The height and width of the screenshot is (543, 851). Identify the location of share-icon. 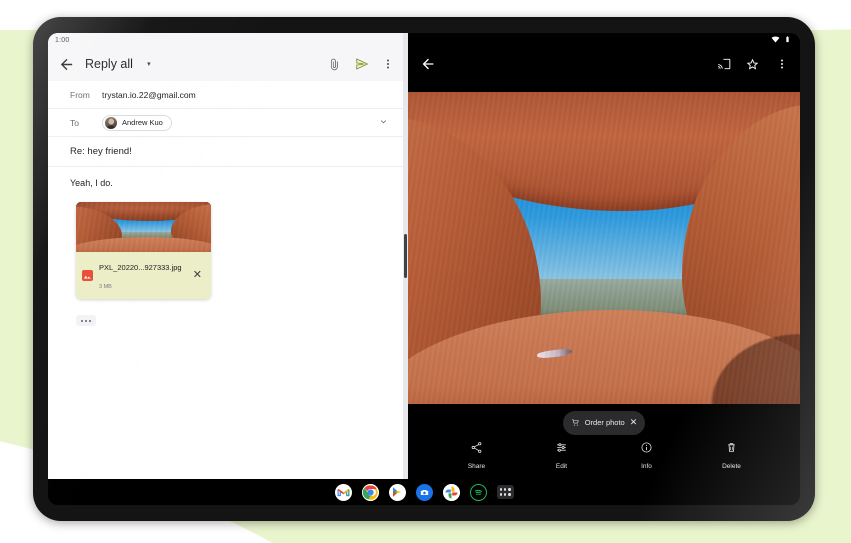
(476, 450).